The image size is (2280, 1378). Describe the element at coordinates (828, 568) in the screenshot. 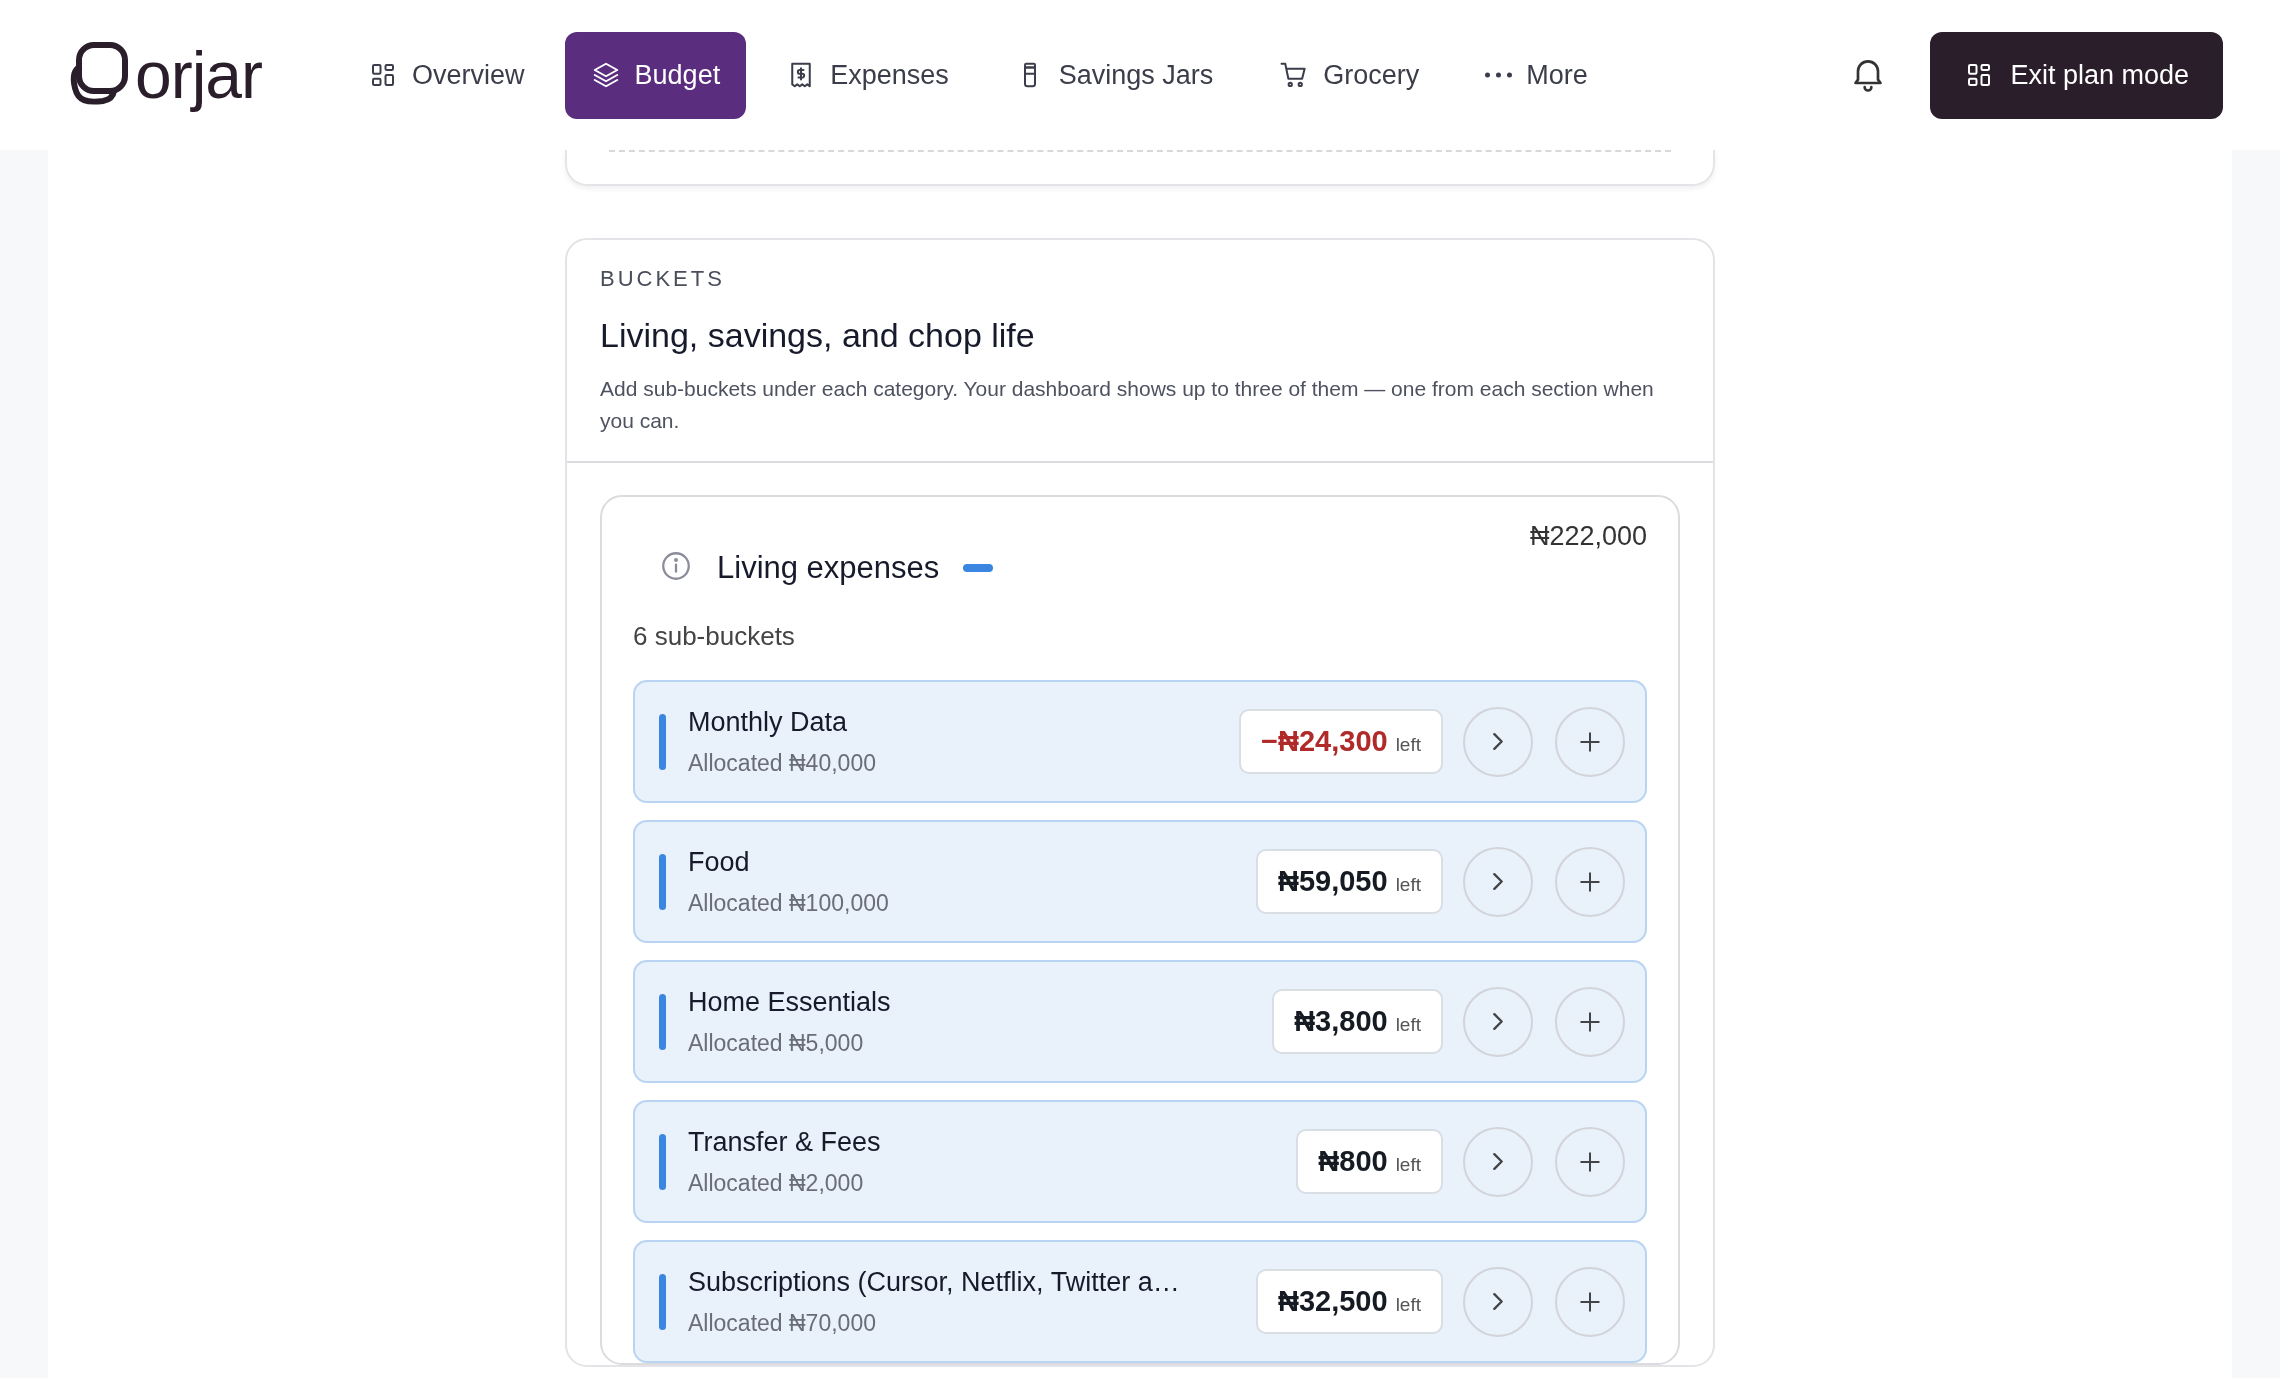

I see `category-name: Living expenses` at that location.